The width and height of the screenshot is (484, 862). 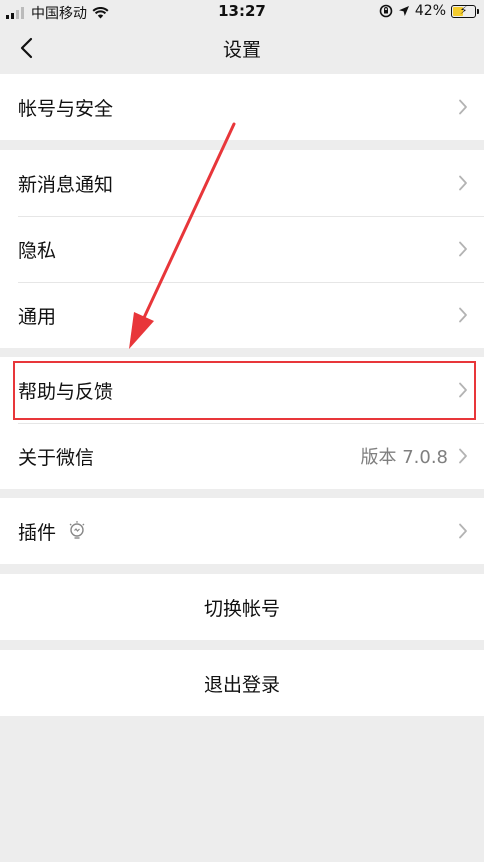 I want to click on switch-account-button: 切换帐号, so click(x=242, y=607).